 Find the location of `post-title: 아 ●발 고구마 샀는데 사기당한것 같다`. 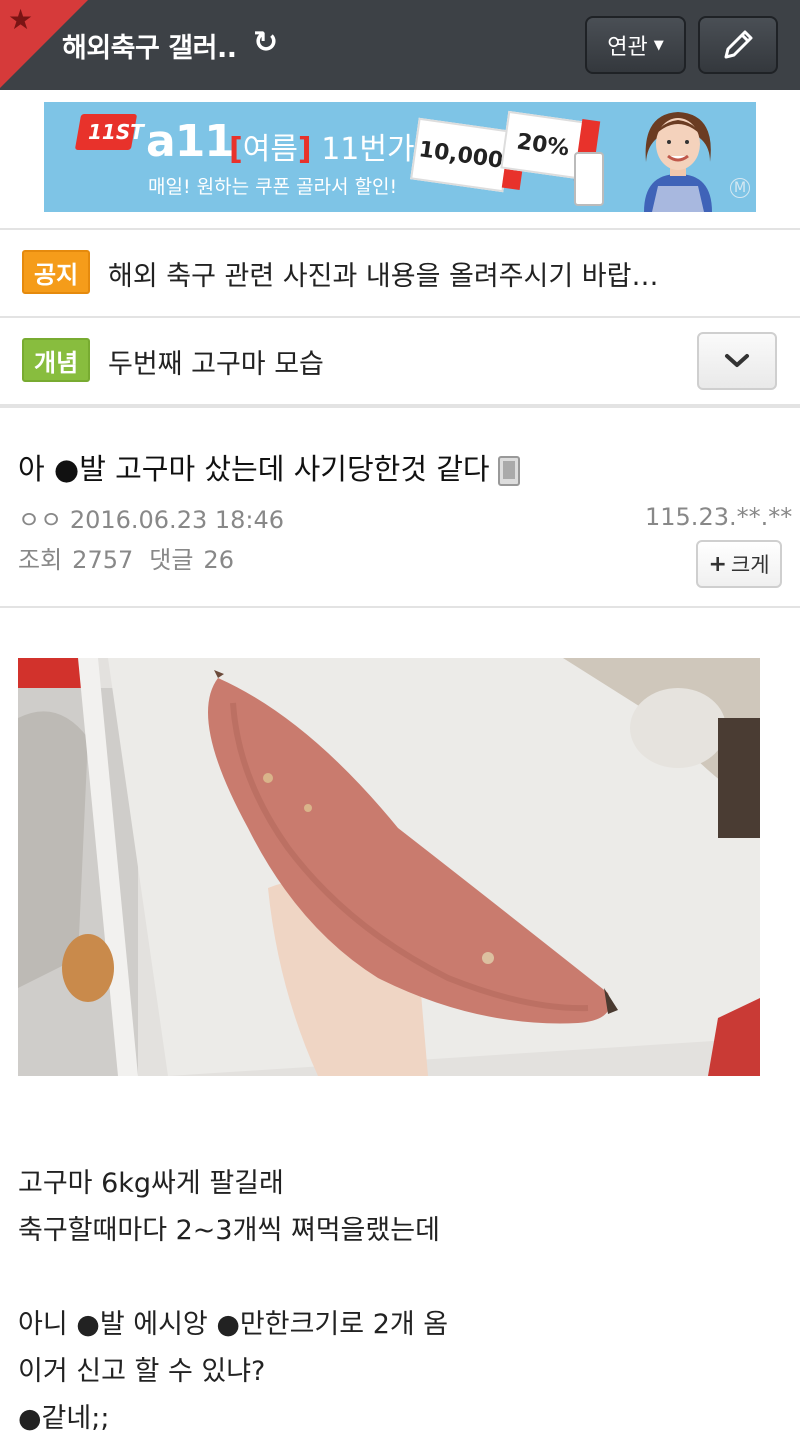

post-title: 아 ●발 고구마 샀는데 사기당한것 같다 is located at coordinates (269, 467).